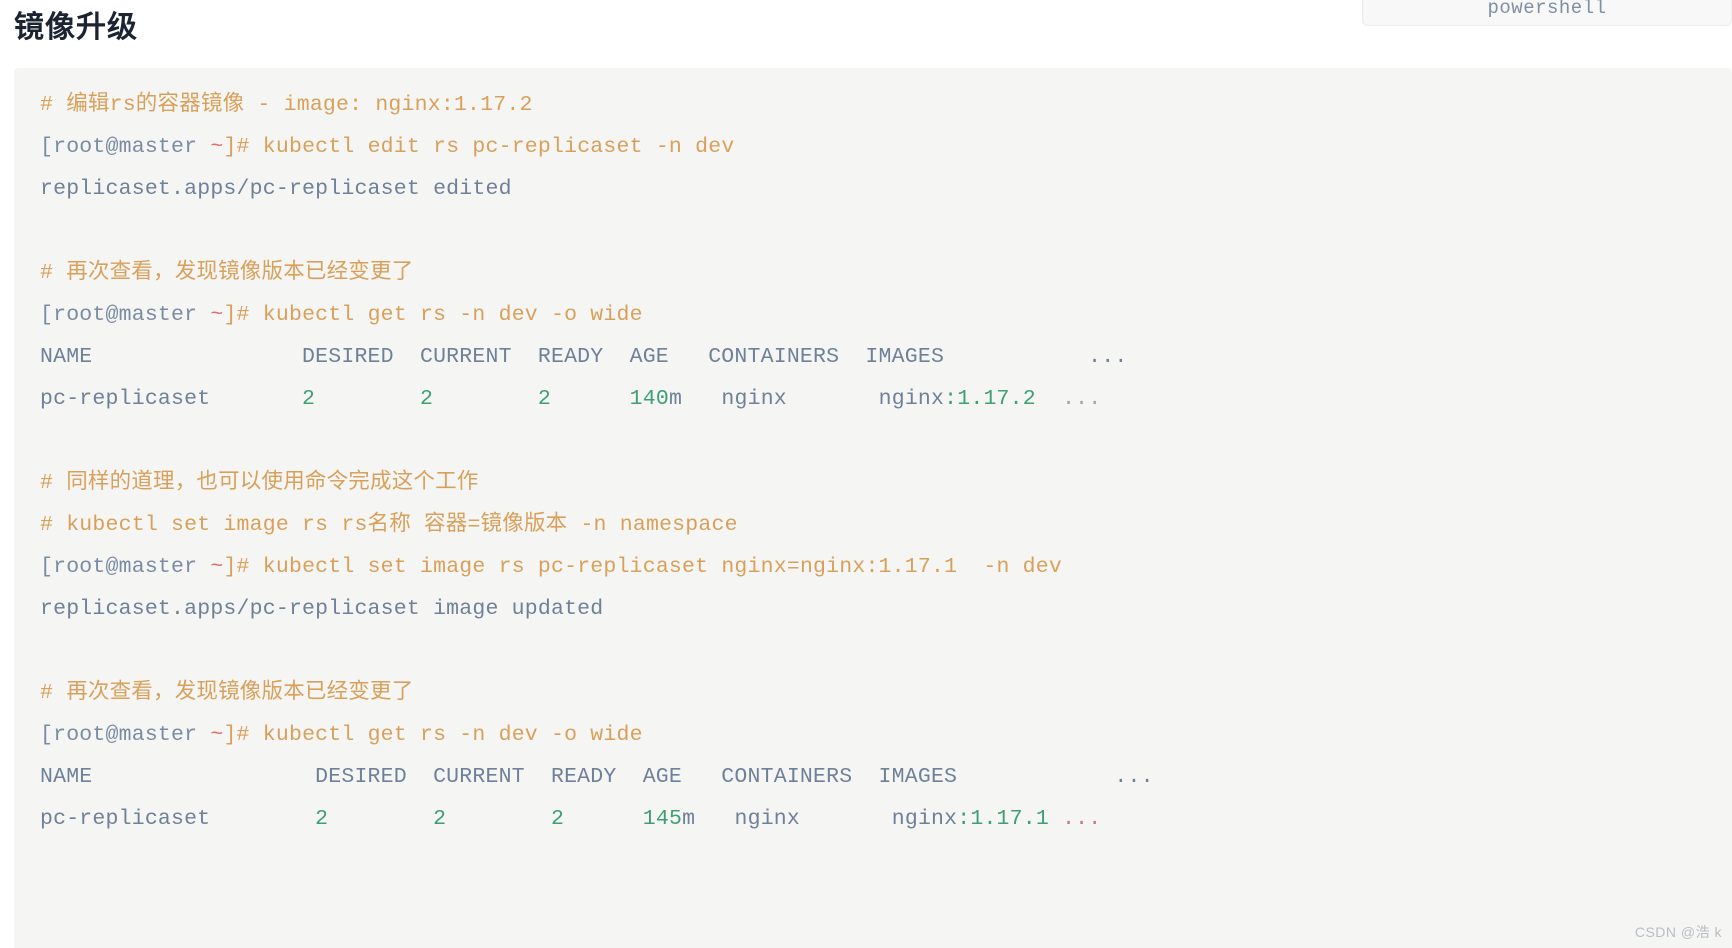 This screenshot has width=1732, height=948. Describe the element at coordinates (649, 399) in the screenshot. I see `cell-age-number: 140` at that location.